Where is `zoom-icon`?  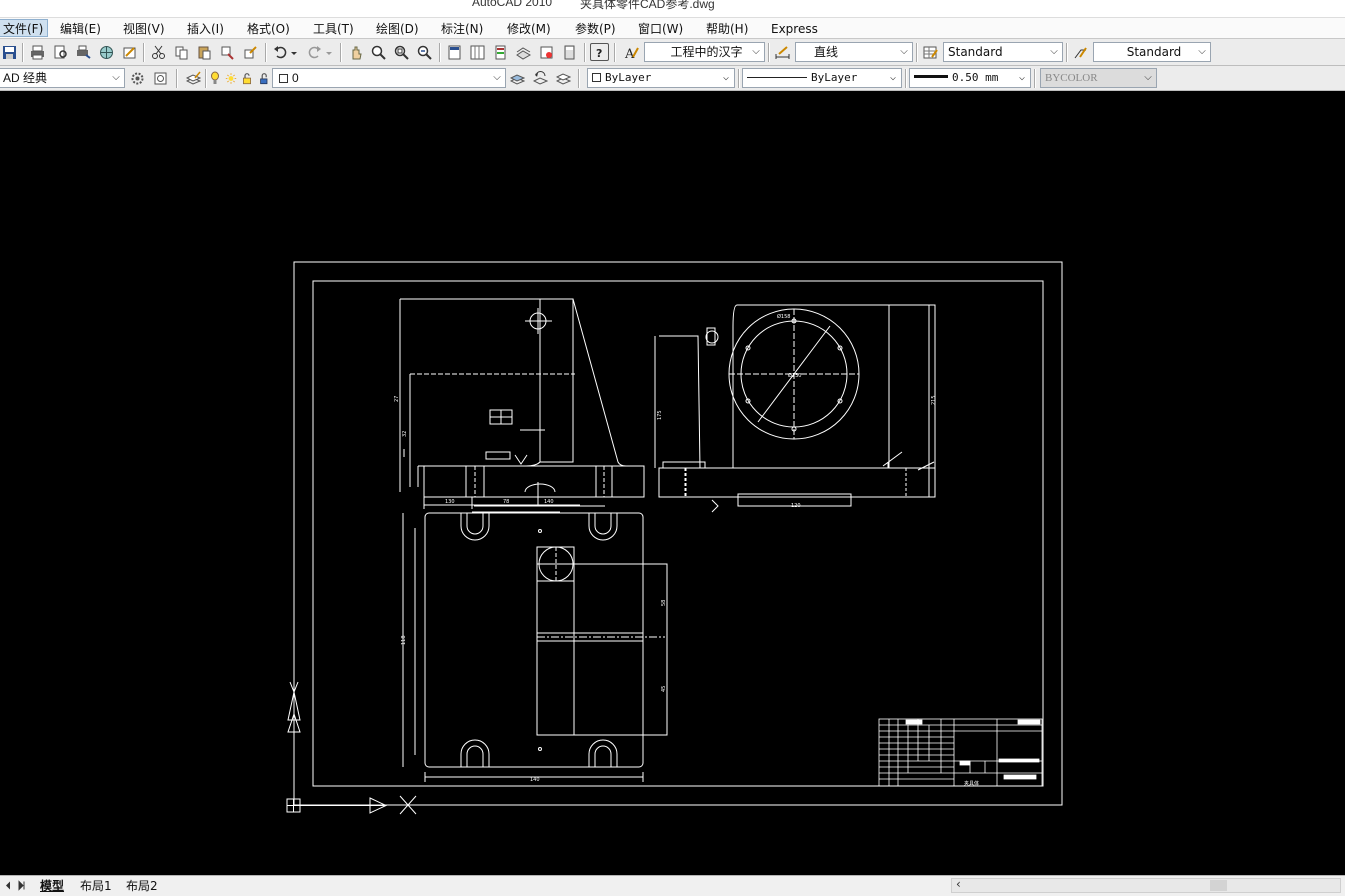 zoom-icon is located at coordinates (378, 52).